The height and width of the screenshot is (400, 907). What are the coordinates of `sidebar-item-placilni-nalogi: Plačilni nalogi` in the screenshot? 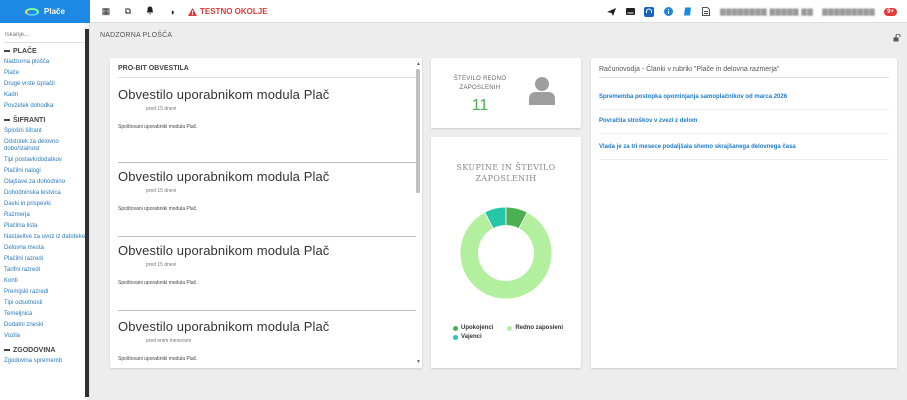 It's located at (45, 171).